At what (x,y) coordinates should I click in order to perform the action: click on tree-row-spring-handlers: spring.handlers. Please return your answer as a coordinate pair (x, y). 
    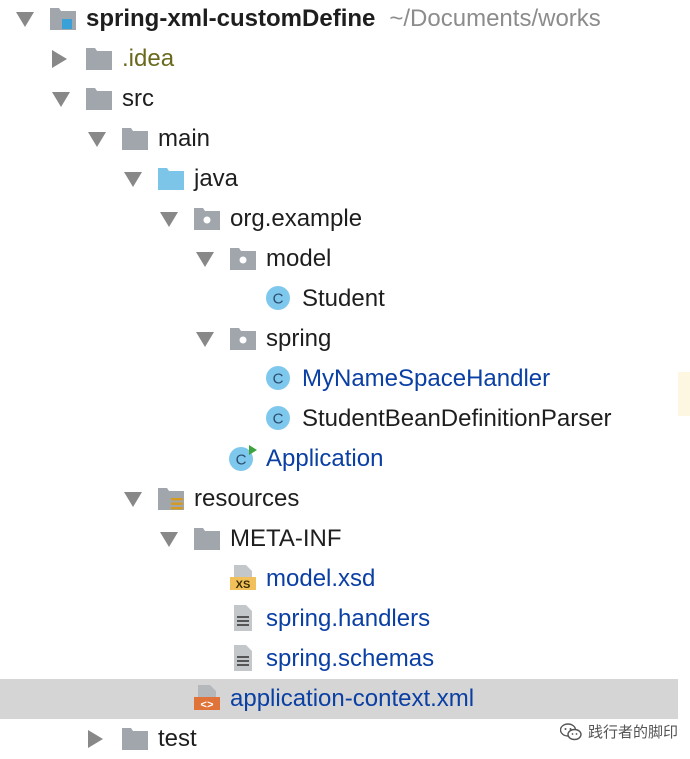
    Looking at the image, I should click on (339, 619).